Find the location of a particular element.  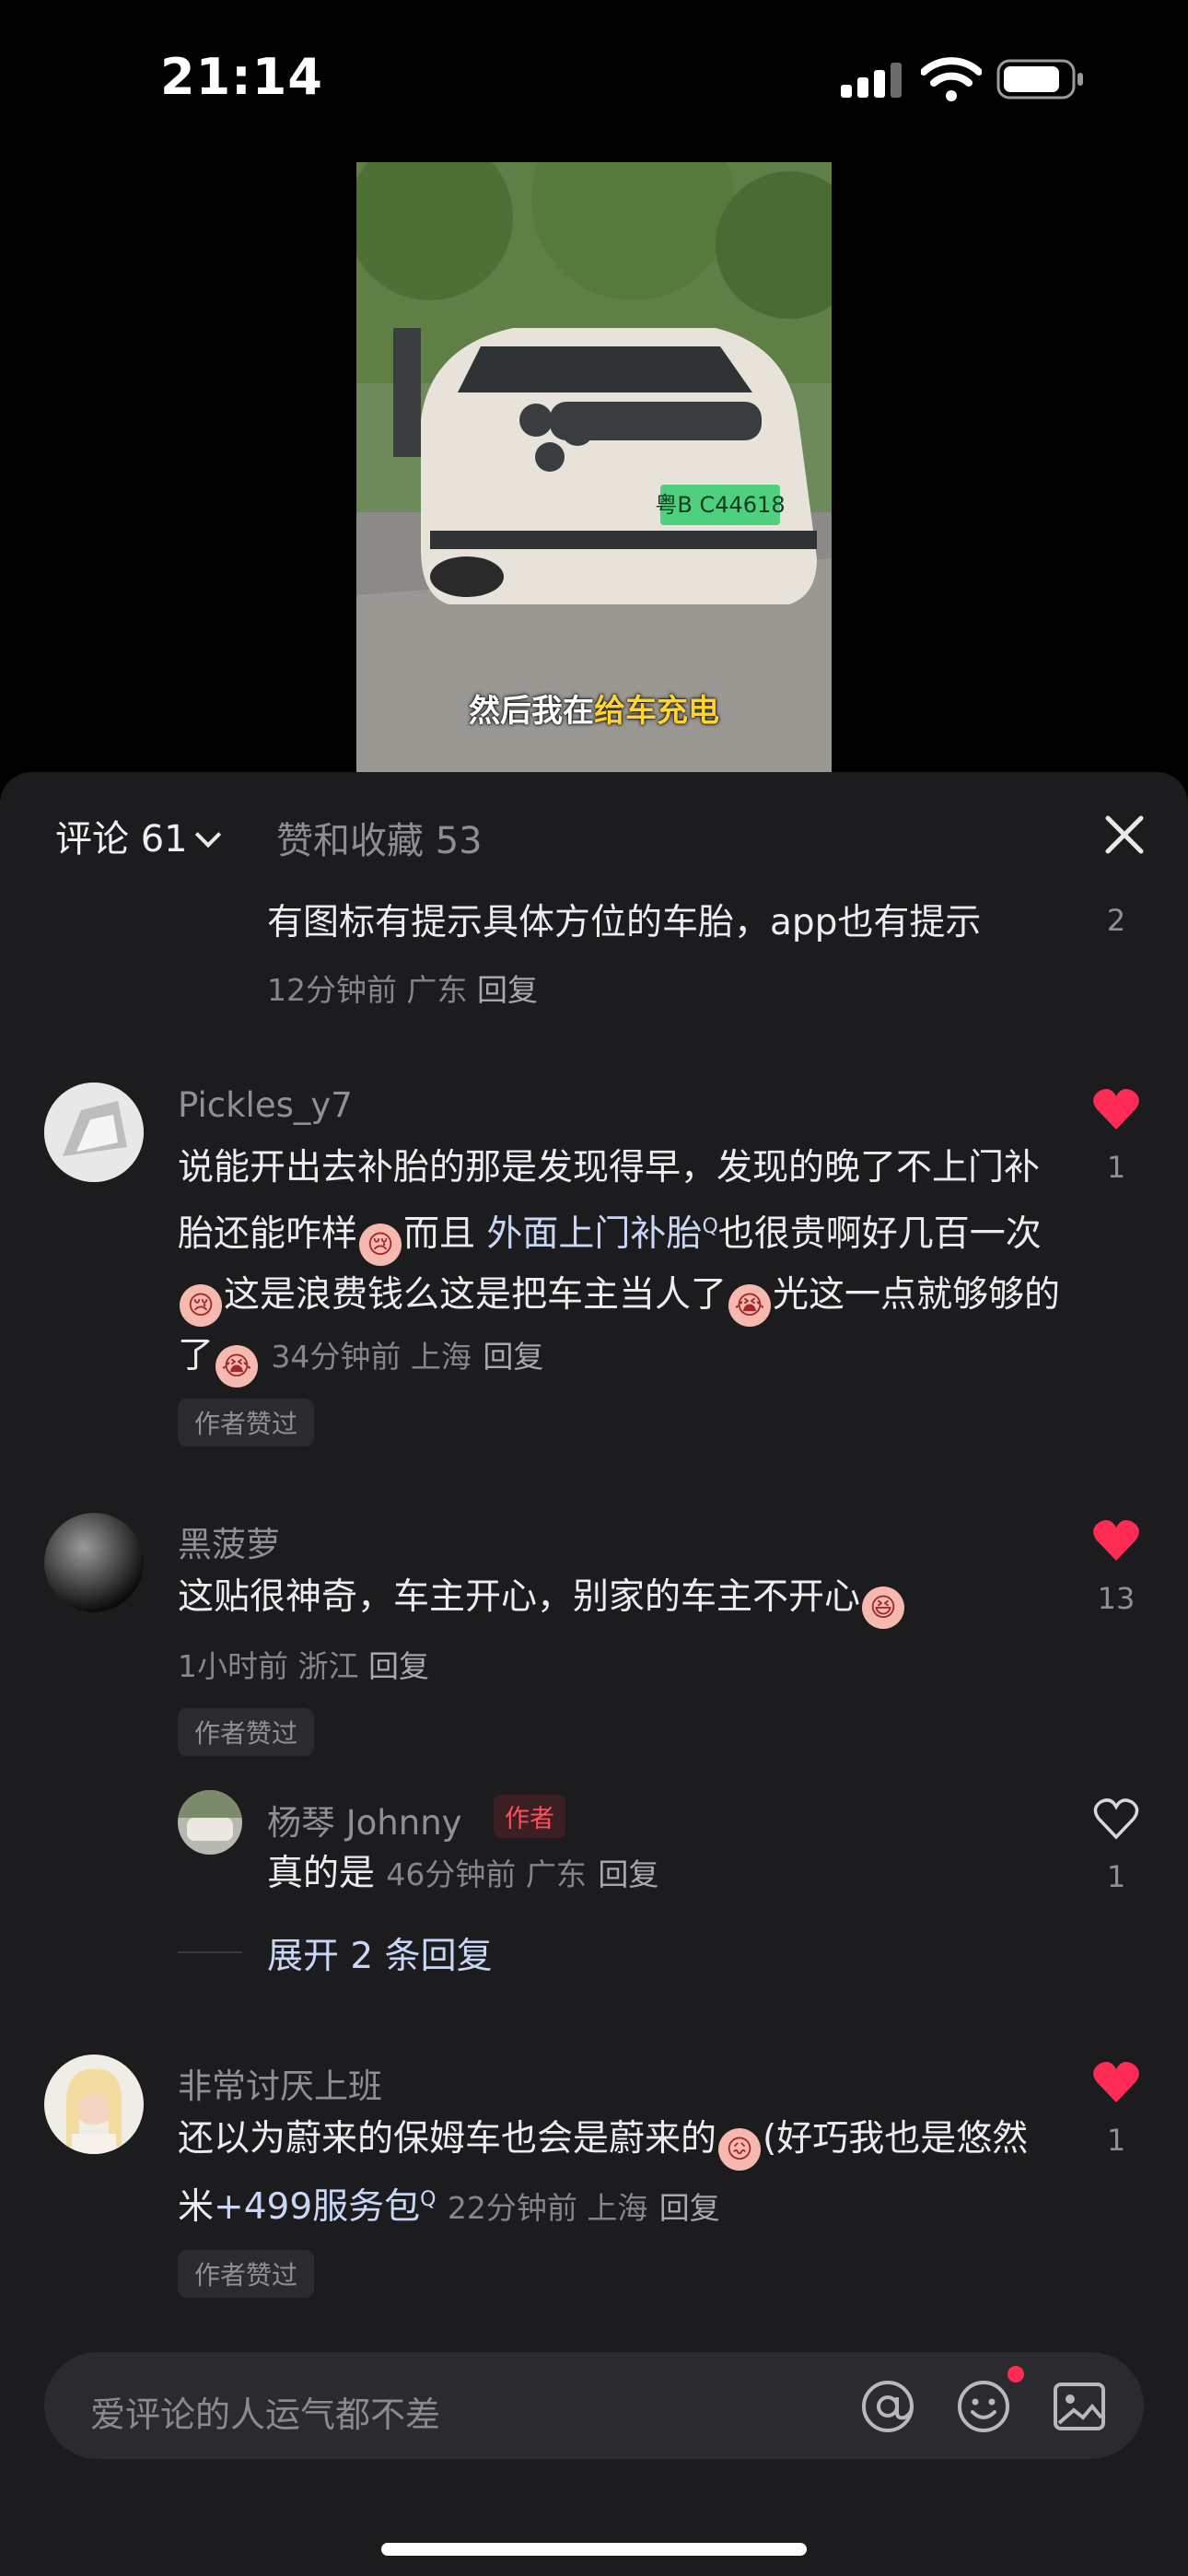

laugh-emoji-icon: 😆 is located at coordinates (883, 1608).